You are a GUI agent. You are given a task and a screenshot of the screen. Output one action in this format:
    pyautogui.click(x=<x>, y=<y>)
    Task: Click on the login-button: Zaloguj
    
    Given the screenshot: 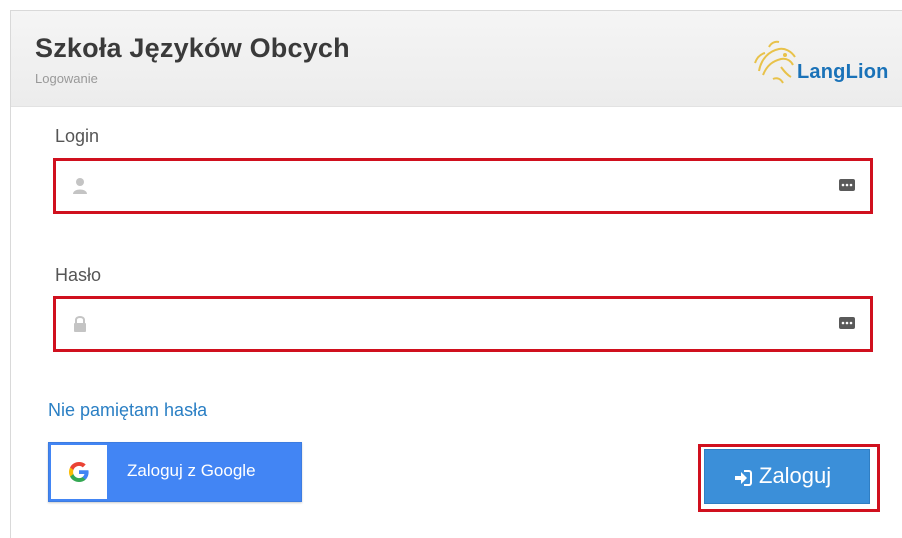 What is the action you would take?
    pyautogui.click(x=787, y=476)
    